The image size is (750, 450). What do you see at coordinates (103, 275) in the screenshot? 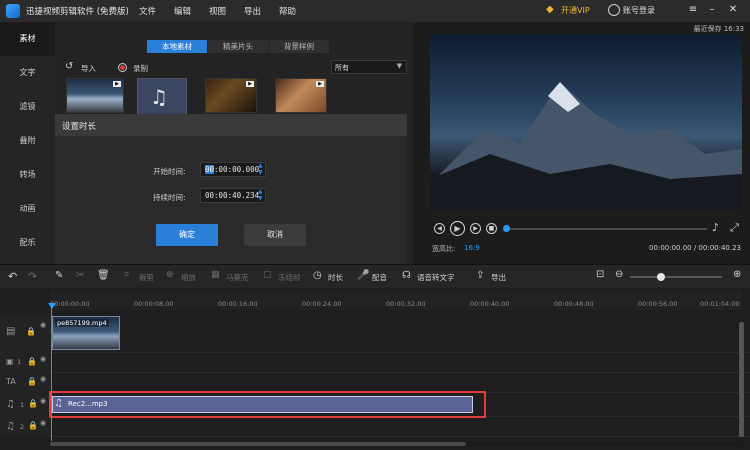
I see `delete-icon: 🗑` at bounding box center [103, 275].